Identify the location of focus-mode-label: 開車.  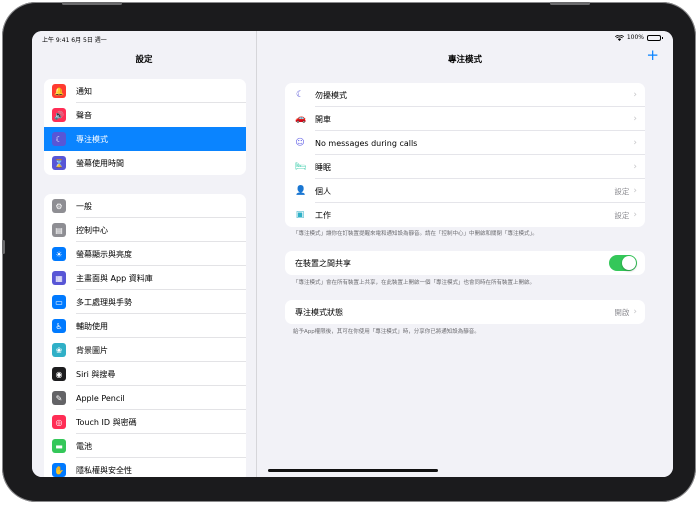
(323, 119).